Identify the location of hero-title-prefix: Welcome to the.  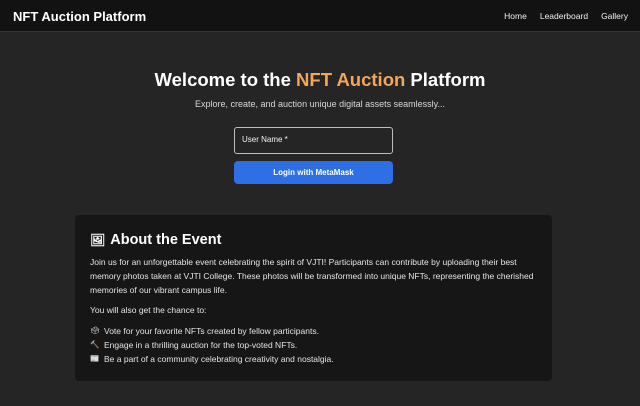
(225, 79).